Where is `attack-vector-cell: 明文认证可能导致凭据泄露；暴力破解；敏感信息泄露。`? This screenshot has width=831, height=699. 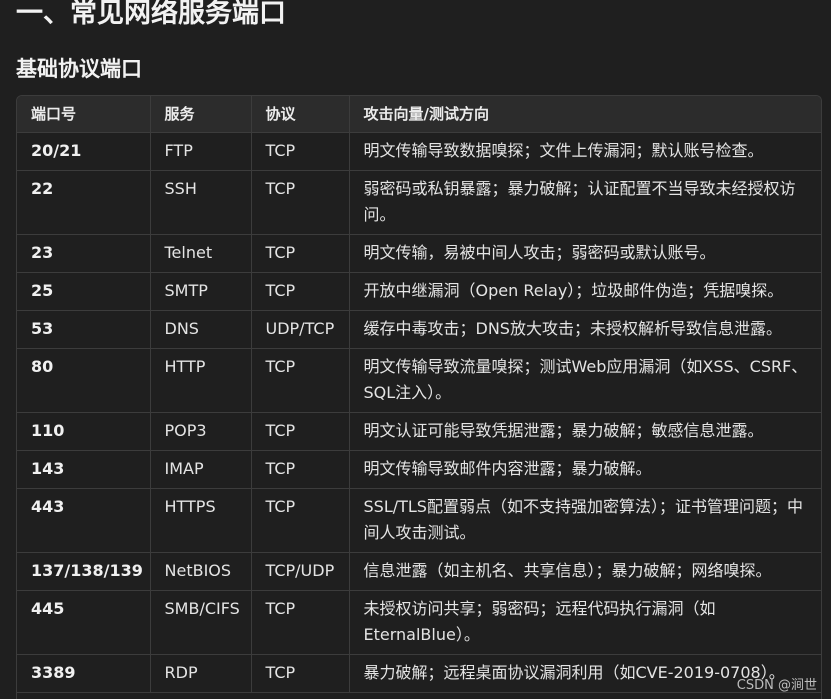
attack-vector-cell: 明文认证可能导致凭据泄露；暴力破解；敏感信息泄露。 is located at coordinates (585, 431).